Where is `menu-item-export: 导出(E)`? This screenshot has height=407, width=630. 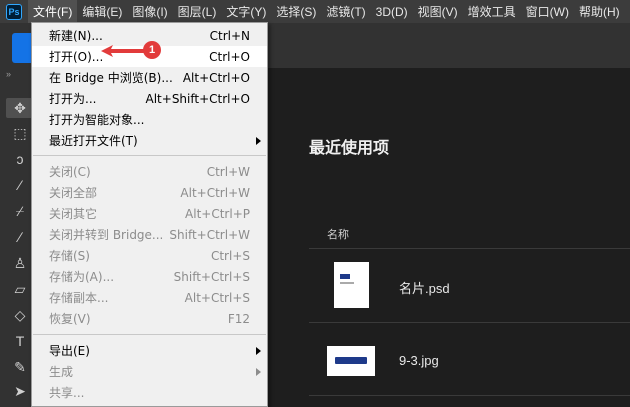 menu-item-export: 导出(E) is located at coordinates (149, 350).